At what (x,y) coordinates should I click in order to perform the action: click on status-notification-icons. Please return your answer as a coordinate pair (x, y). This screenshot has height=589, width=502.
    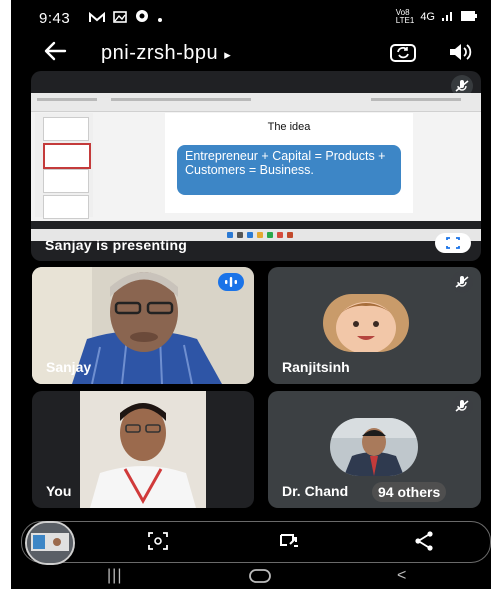
    Looking at the image, I should click on (126, 17).